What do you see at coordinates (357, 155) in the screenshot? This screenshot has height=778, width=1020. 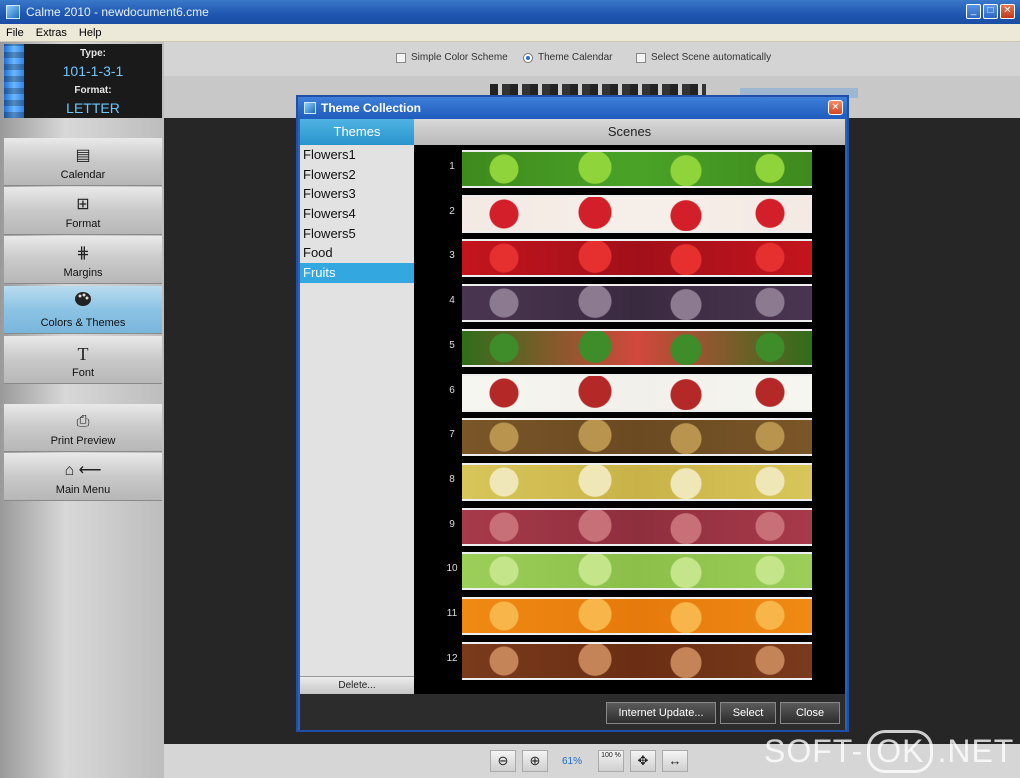 I see `theme-item: Flowers1` at bounding box center [357, 155].